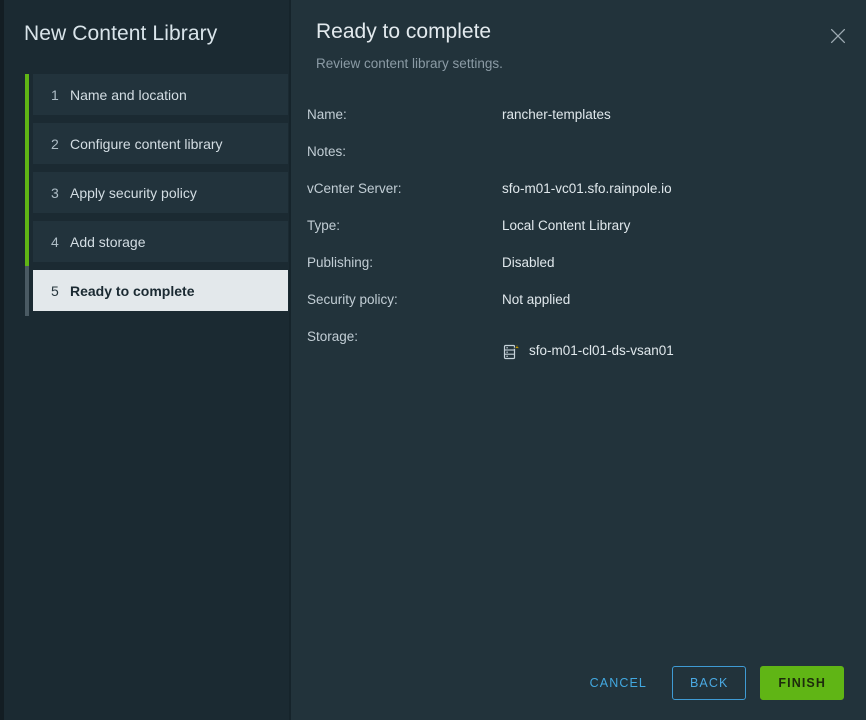 The width and height of the screenshot is (866, 720). I want to click on detail-label: Publishing:, so click(340, 262).